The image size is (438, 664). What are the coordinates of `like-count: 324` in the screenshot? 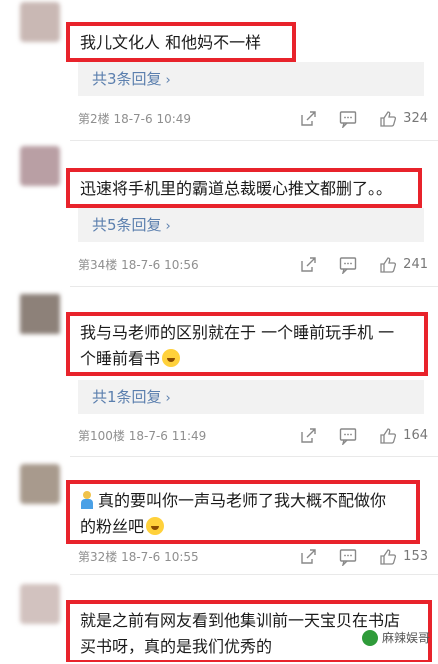 It's located at (415, 118).